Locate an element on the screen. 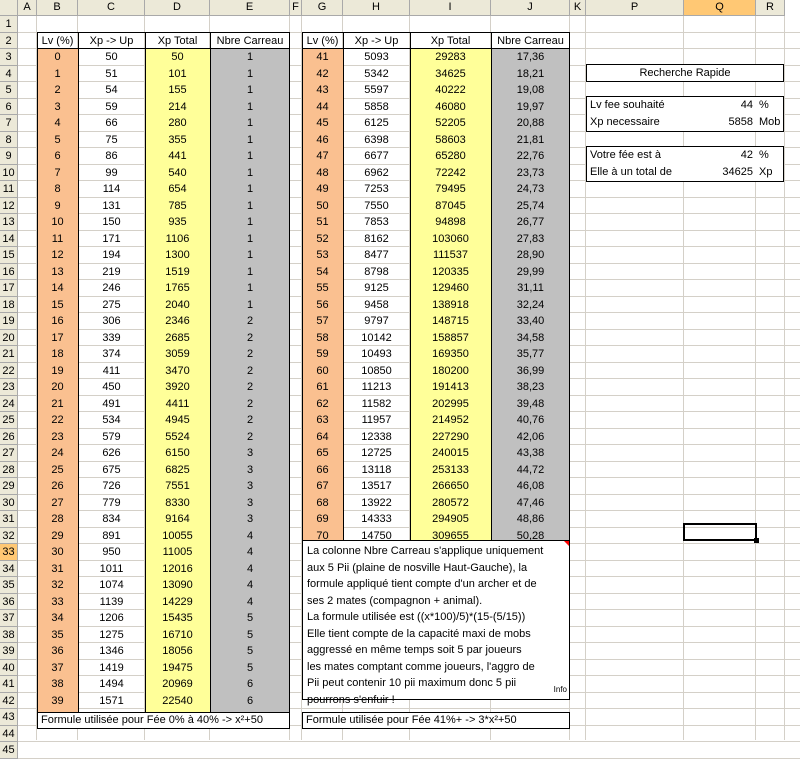 The height and width of the screenshot is (759, 800). table1-lv-cell: 1 is located at coordinates (57, 73).